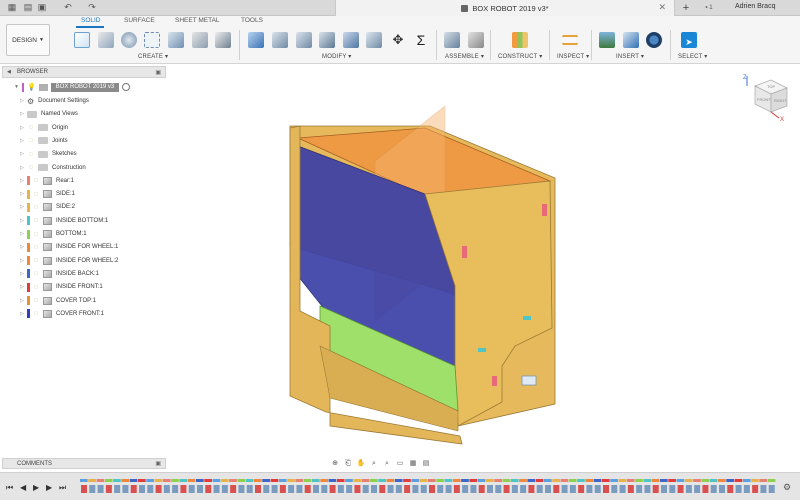 The height and width of the screenshot is (500, 800). What do you see at coordinates (520, 56) in the screenshot?
I see `construct-group-label: CONSTRUCT ▾` at bounding box center [520, 56].